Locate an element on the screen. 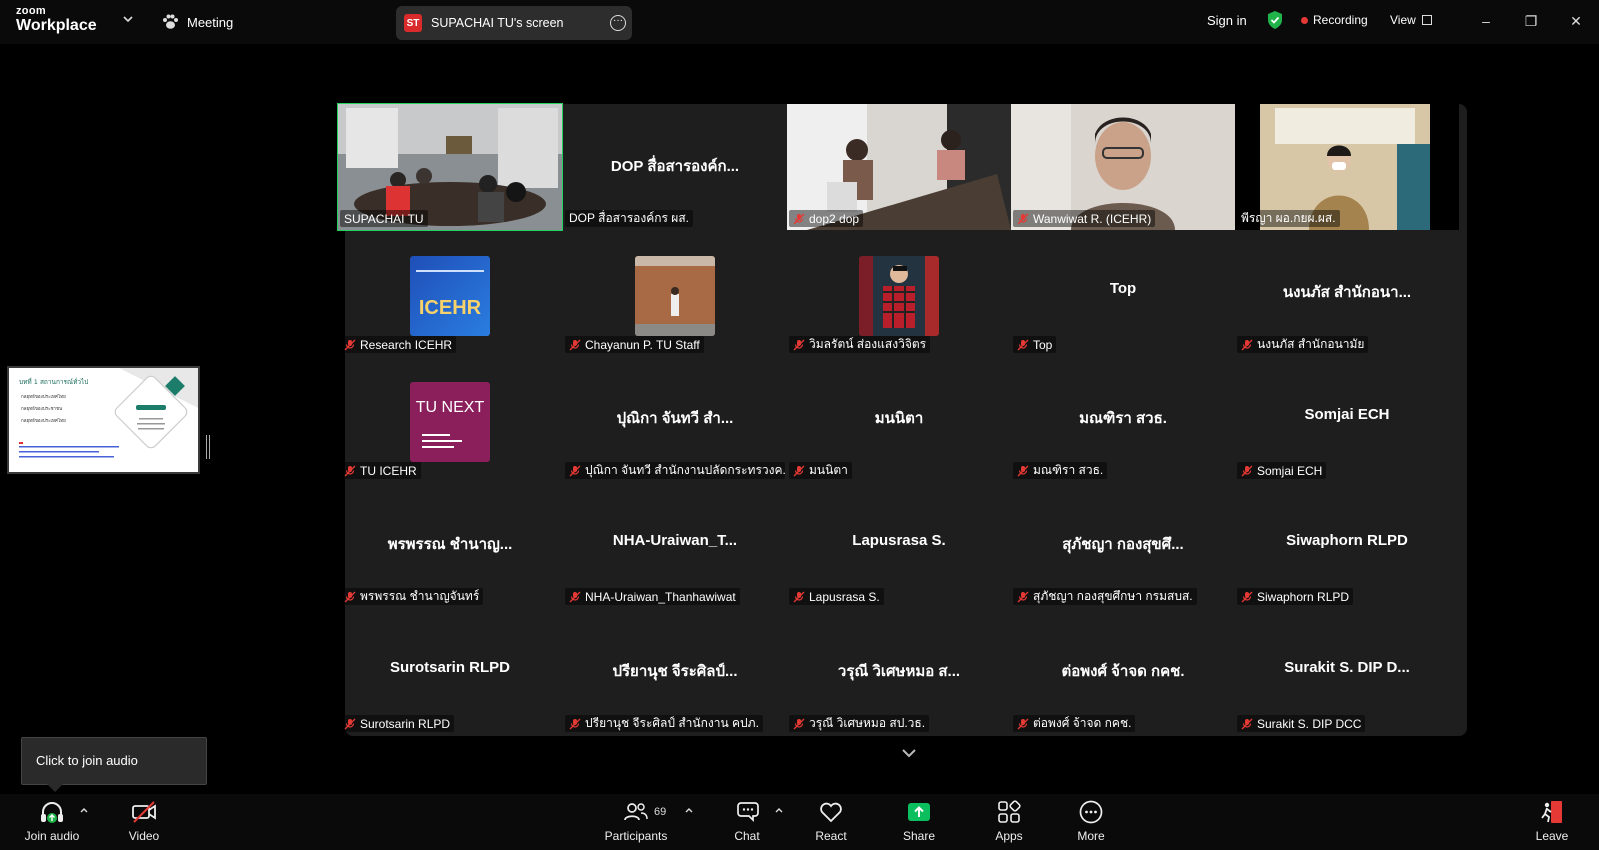 The height and width of the screenshot is (850, 1599). participant-tile: DOP สื่อสารองค์ก... DOP สื่อสารองค์กร ผส. is located at coordinates (675, 167).